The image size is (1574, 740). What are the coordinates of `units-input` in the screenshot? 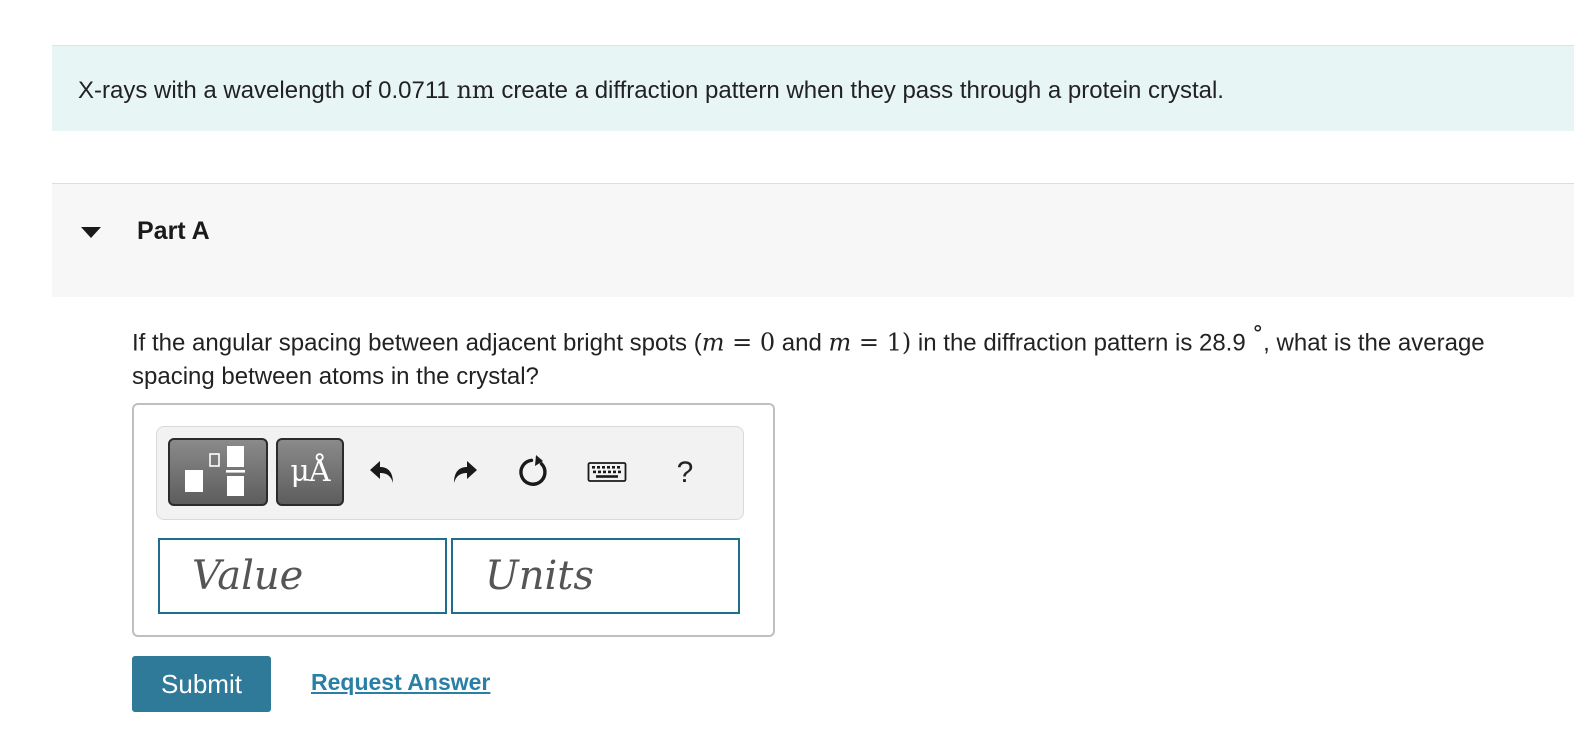 It's located at (595, 576).